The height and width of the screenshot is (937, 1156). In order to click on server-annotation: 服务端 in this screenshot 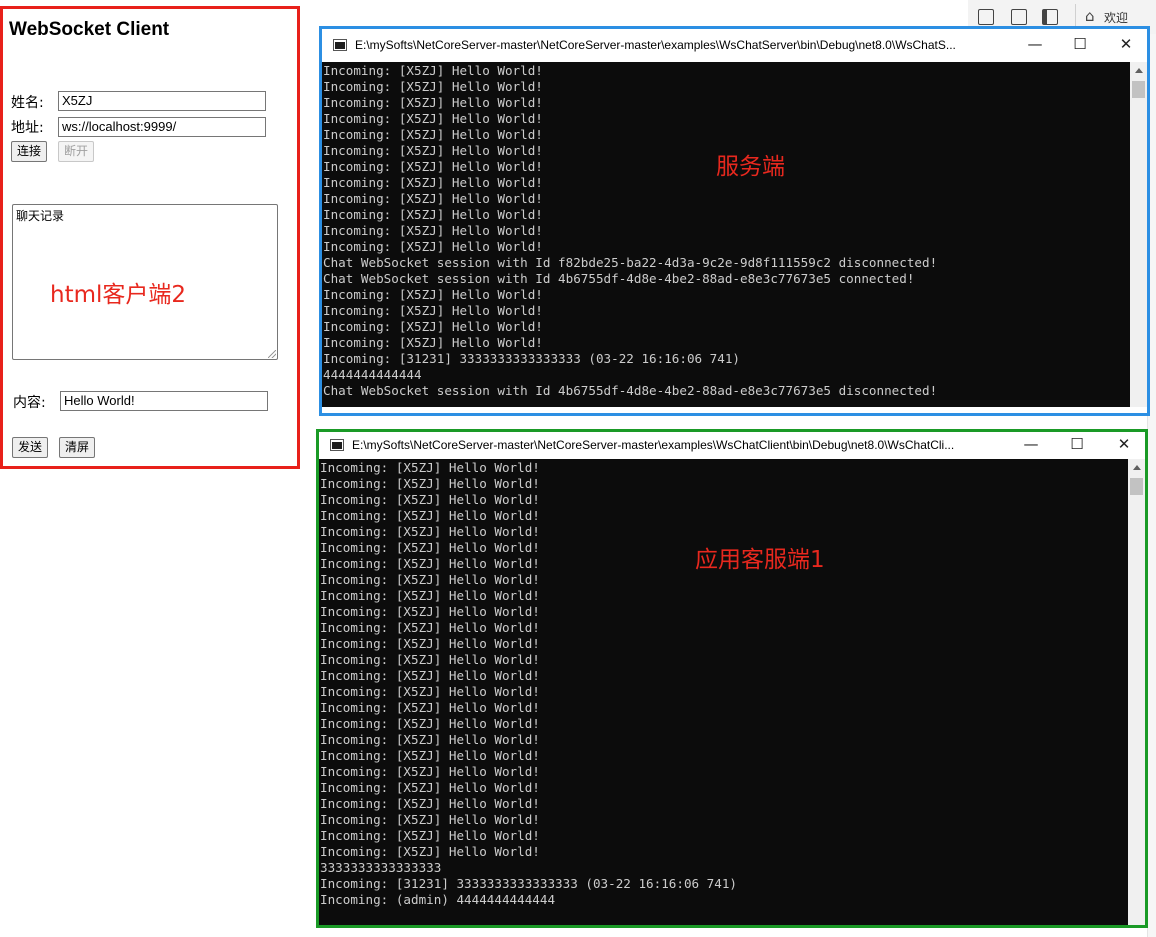, I will do `click(750, 167)`.